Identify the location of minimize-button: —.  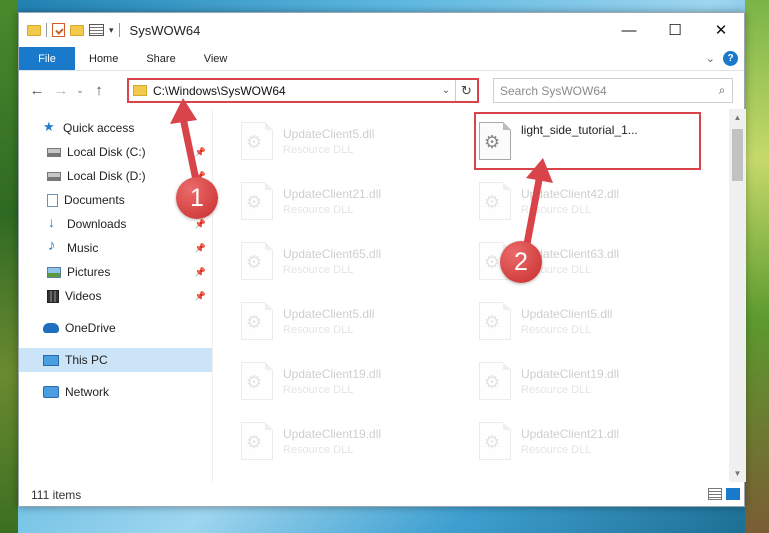
(629, 30).